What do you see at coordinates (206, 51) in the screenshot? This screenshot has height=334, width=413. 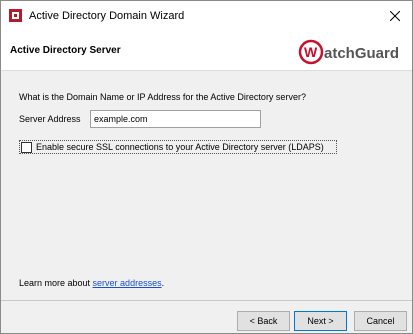 I see `wizard-header: Active Directory Server W atchGuard` at bounding box center [206, 51].